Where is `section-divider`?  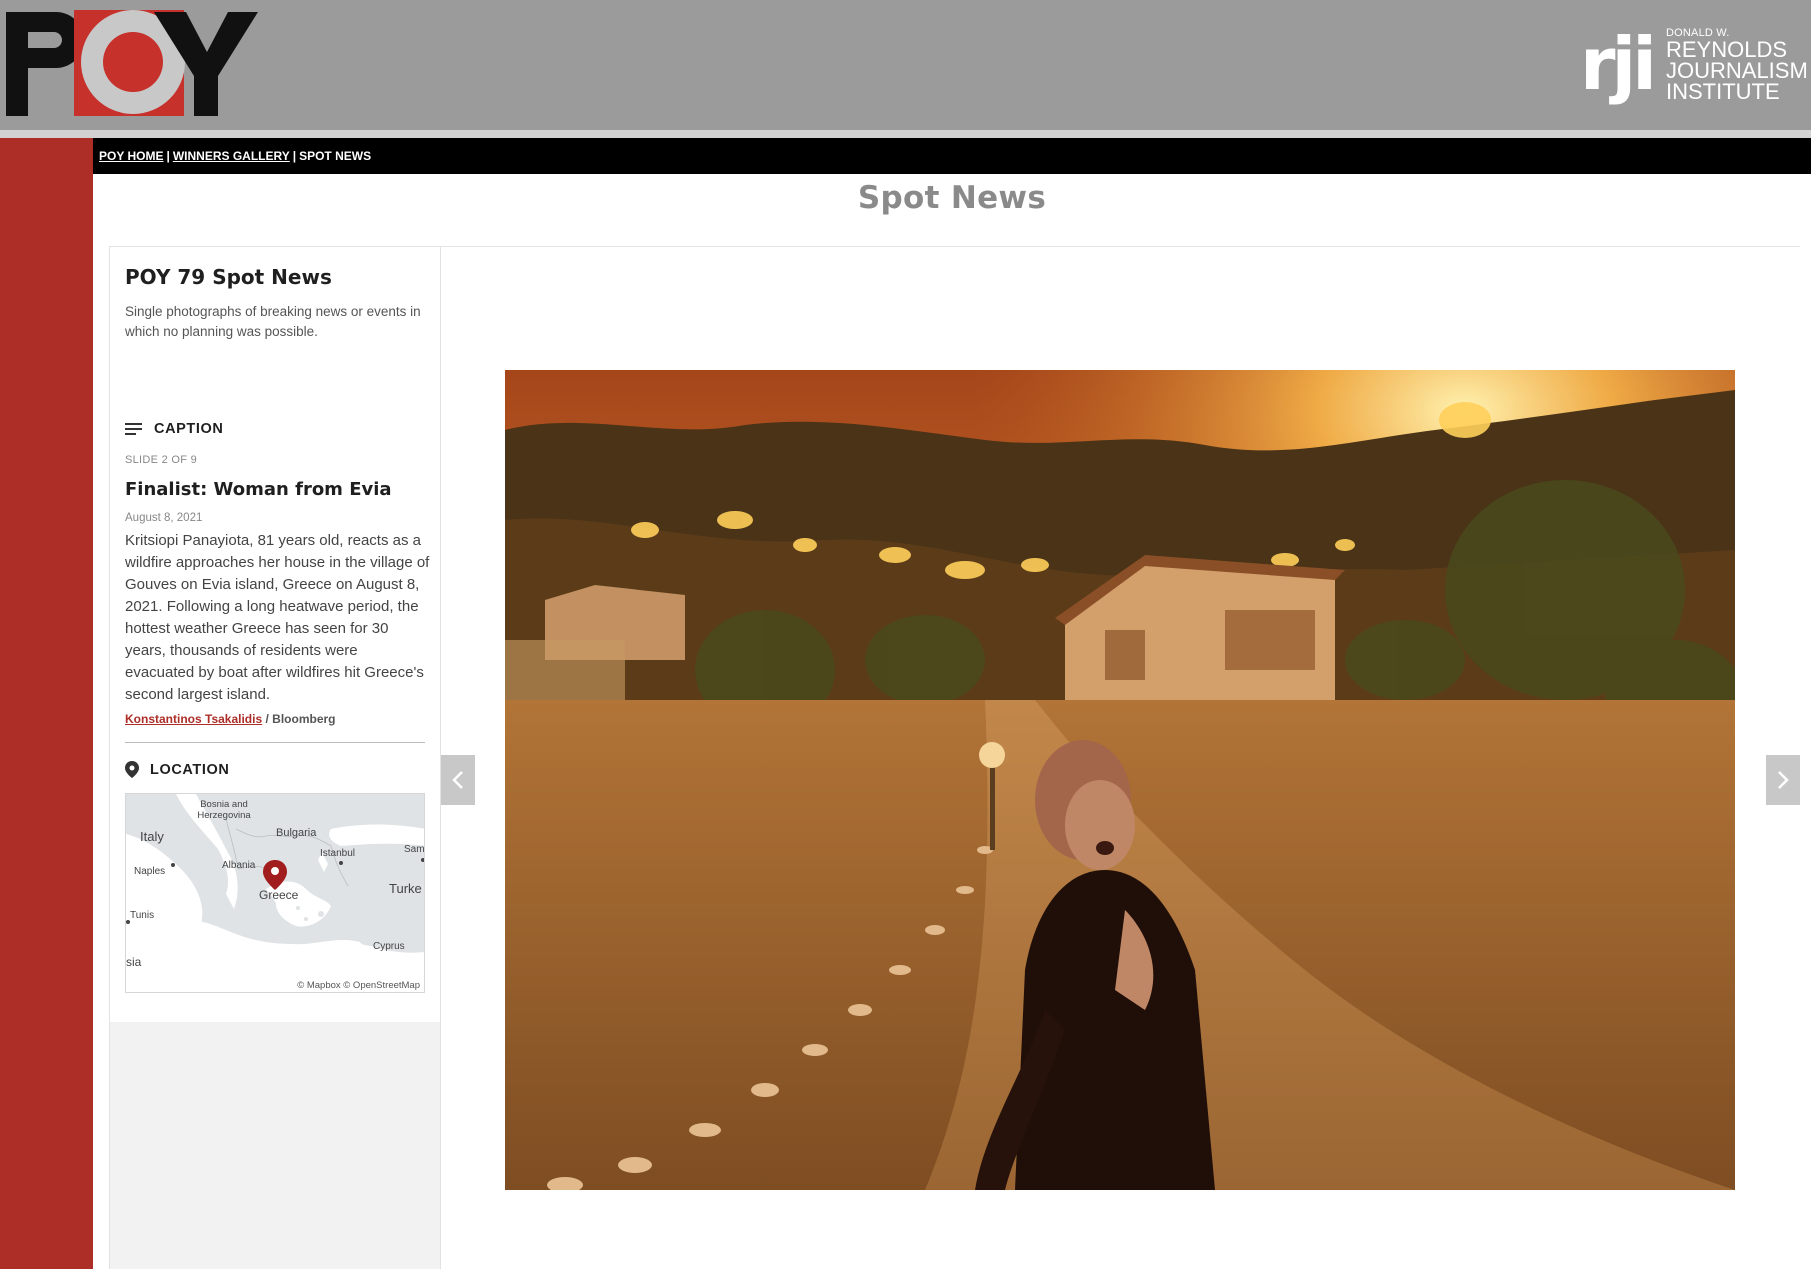 section-divider is located at coordinates (275, 742).